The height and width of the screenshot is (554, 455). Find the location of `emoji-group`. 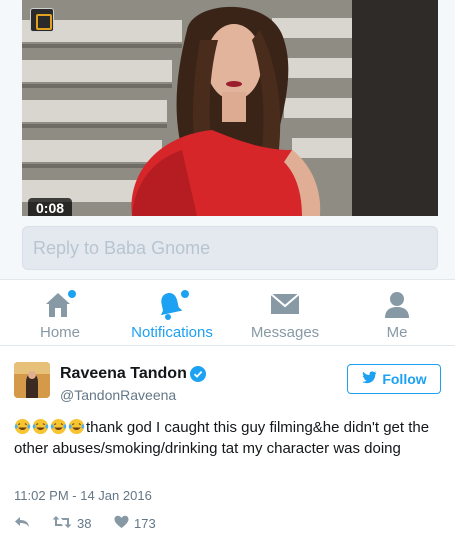

emoji-group is located at coordinates (50, 427).